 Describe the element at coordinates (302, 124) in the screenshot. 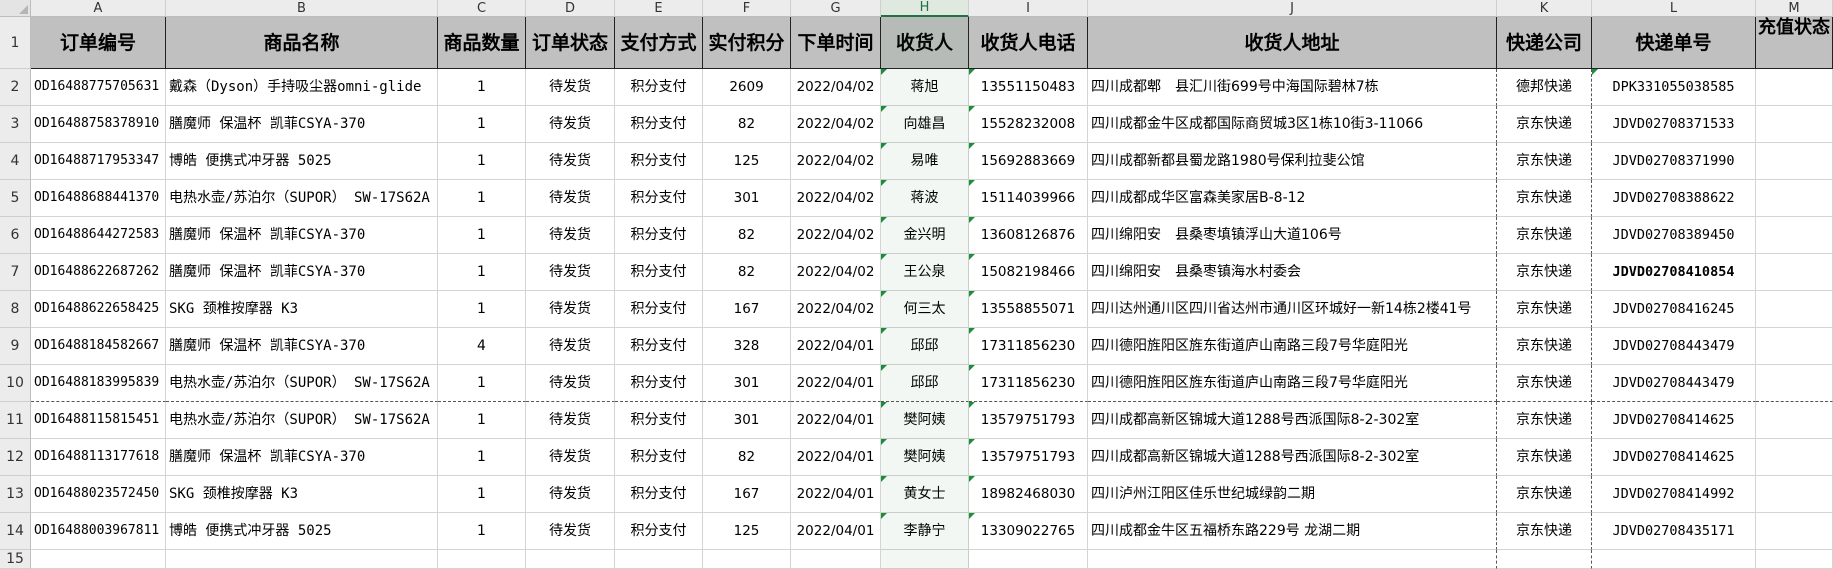

I see `cell-b3: 膳魔师 保温杯 凯菲CSYA-370` at that location.